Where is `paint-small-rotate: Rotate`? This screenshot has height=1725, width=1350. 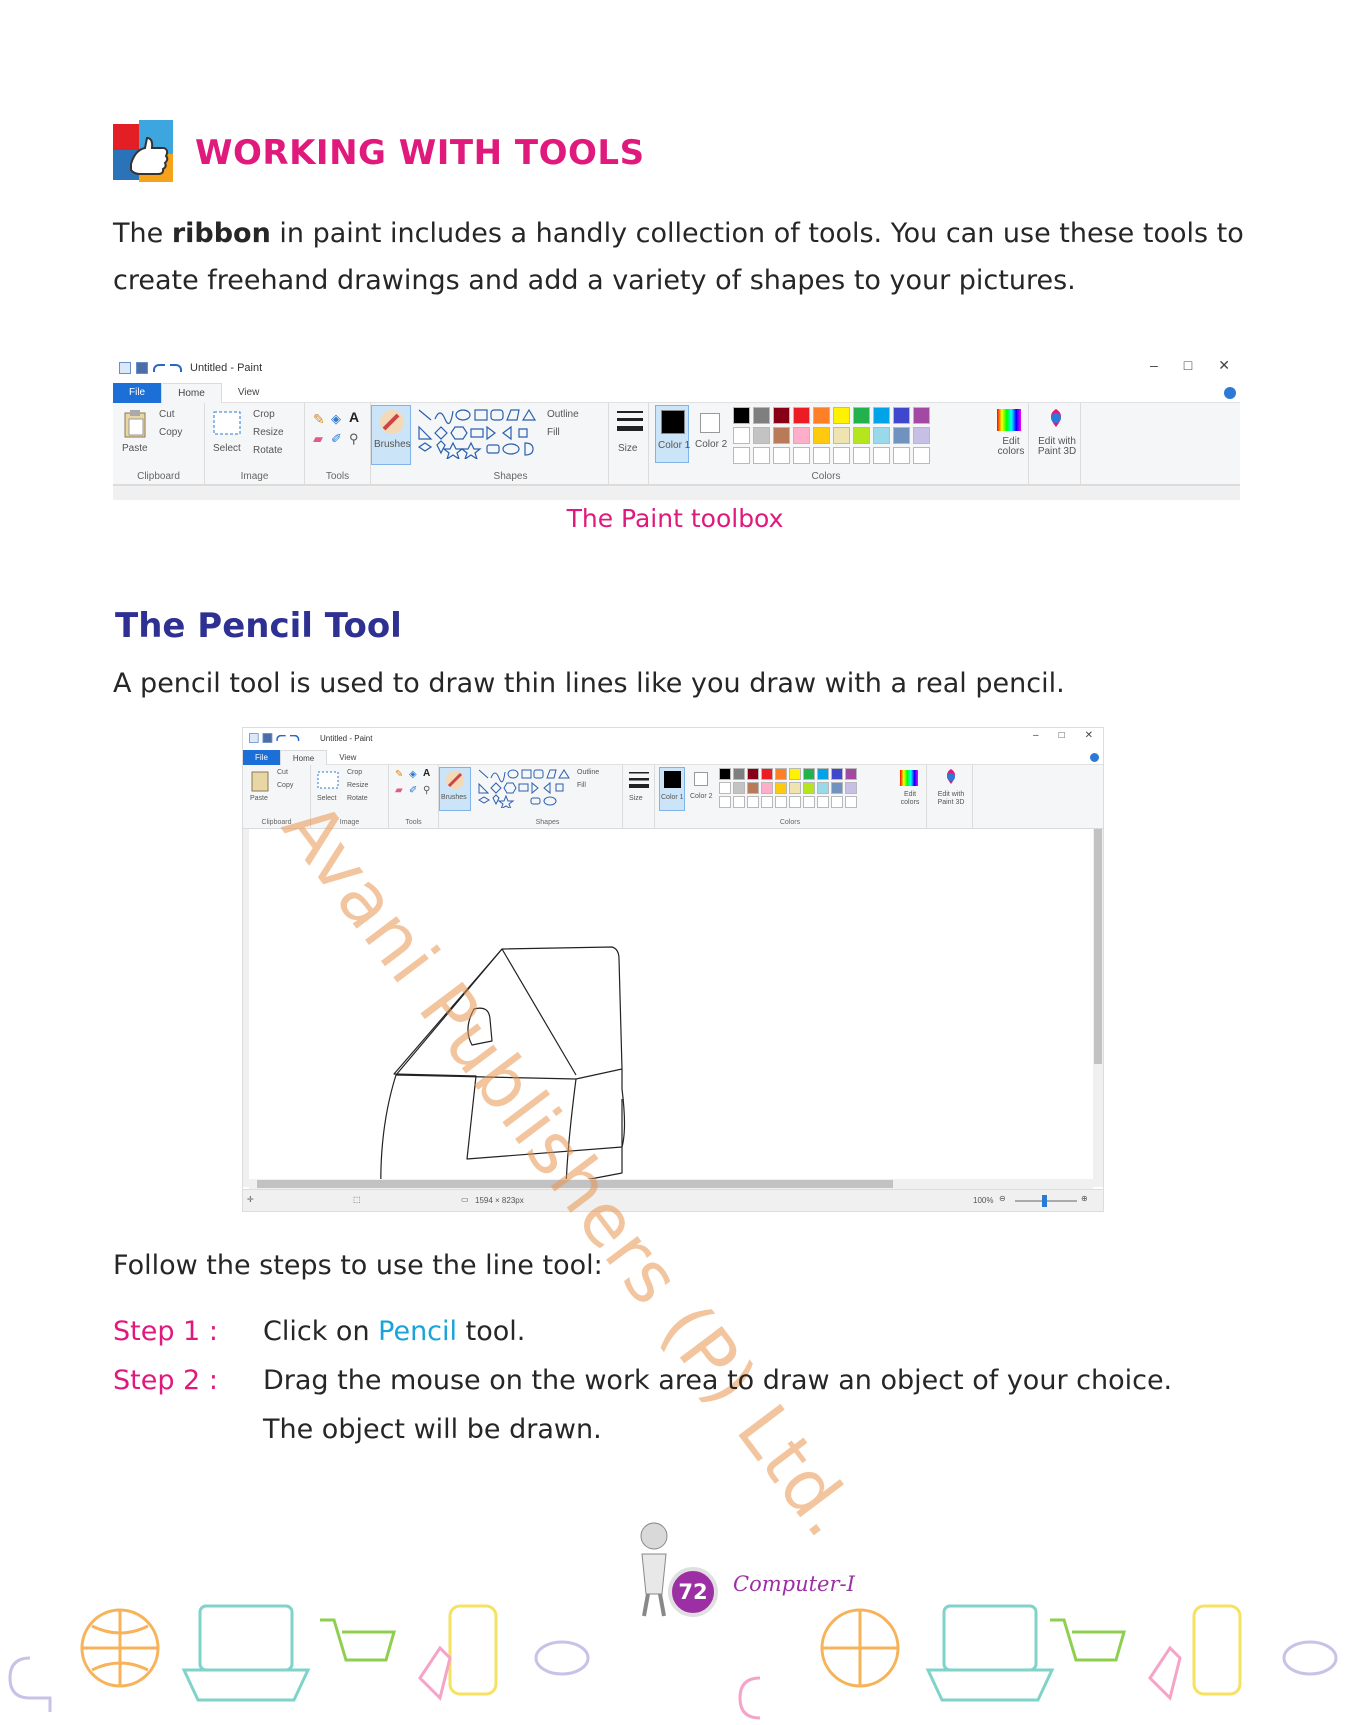 paint-small-rotate: Rotate is located at coordinates (357, 798).